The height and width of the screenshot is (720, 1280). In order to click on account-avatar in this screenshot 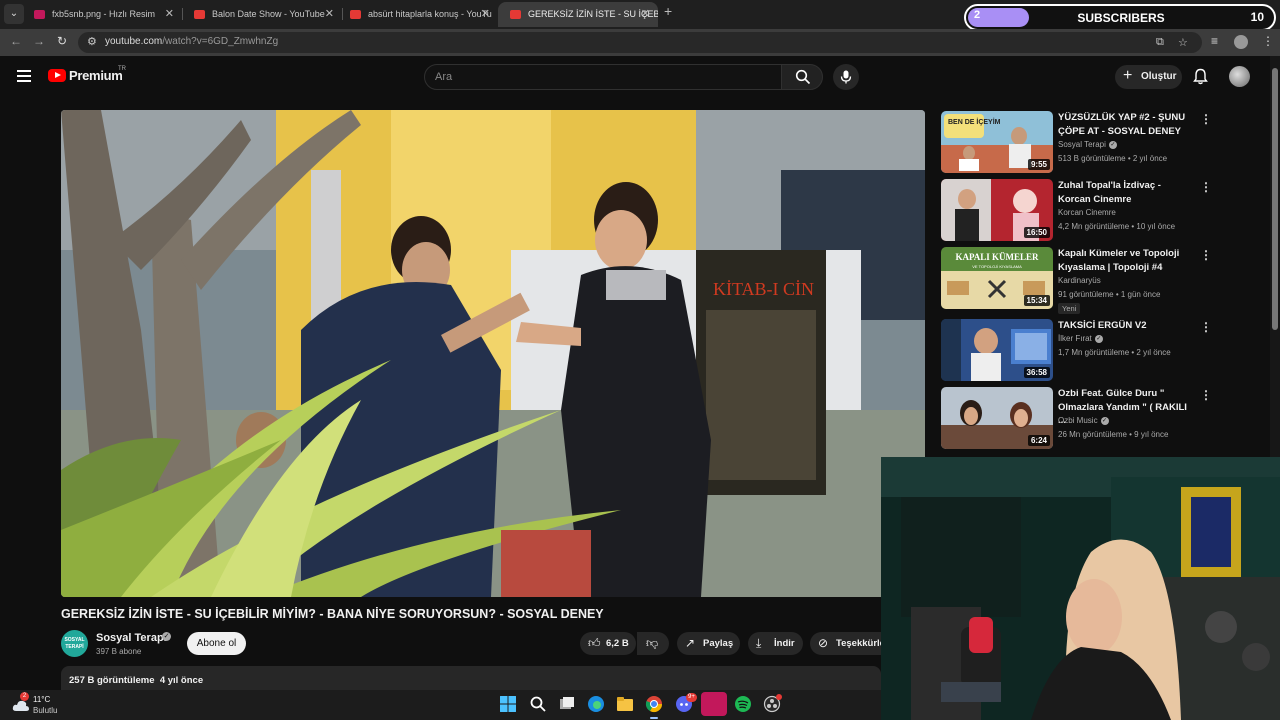, I will do `click(1239, 76)`.